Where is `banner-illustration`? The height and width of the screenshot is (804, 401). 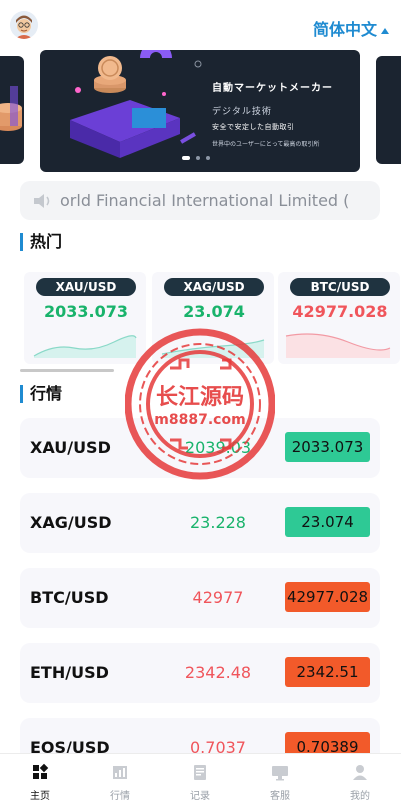 banner-illustration is located at coordinates (136, 104).